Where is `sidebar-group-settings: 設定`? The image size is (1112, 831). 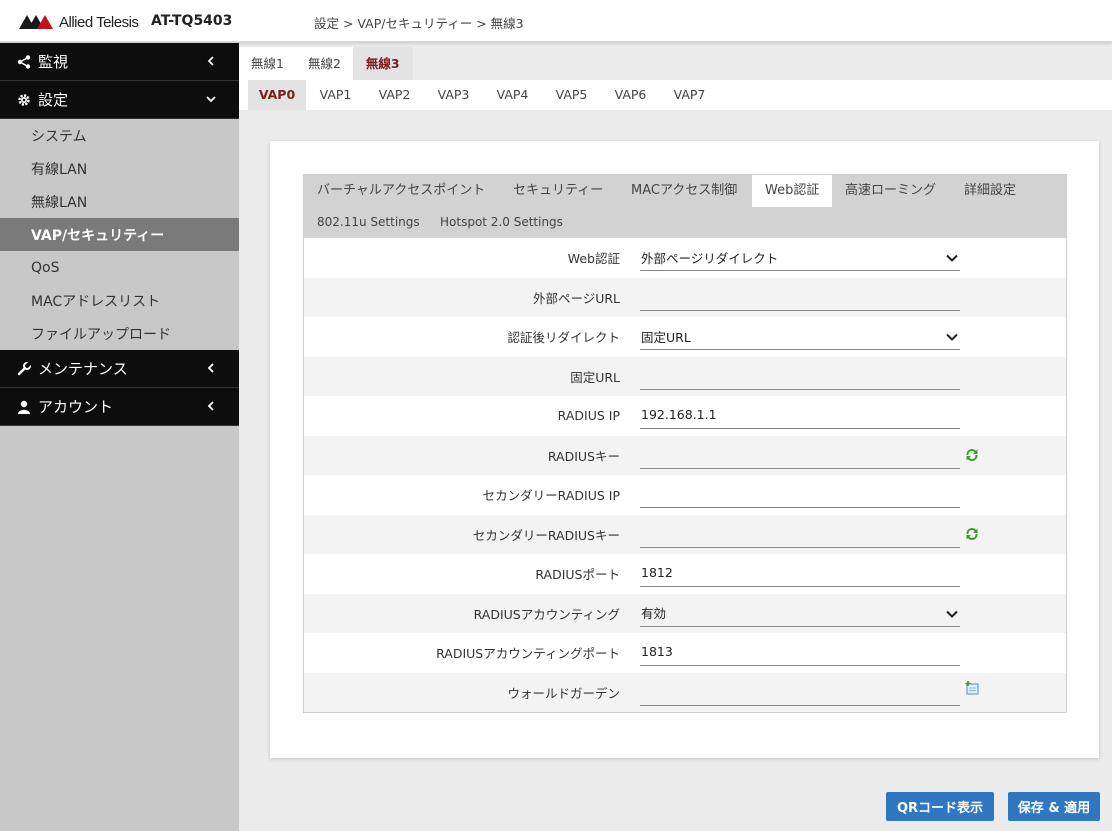
sidebar-group-settings: 設定 is located at coordinates (119, 100).